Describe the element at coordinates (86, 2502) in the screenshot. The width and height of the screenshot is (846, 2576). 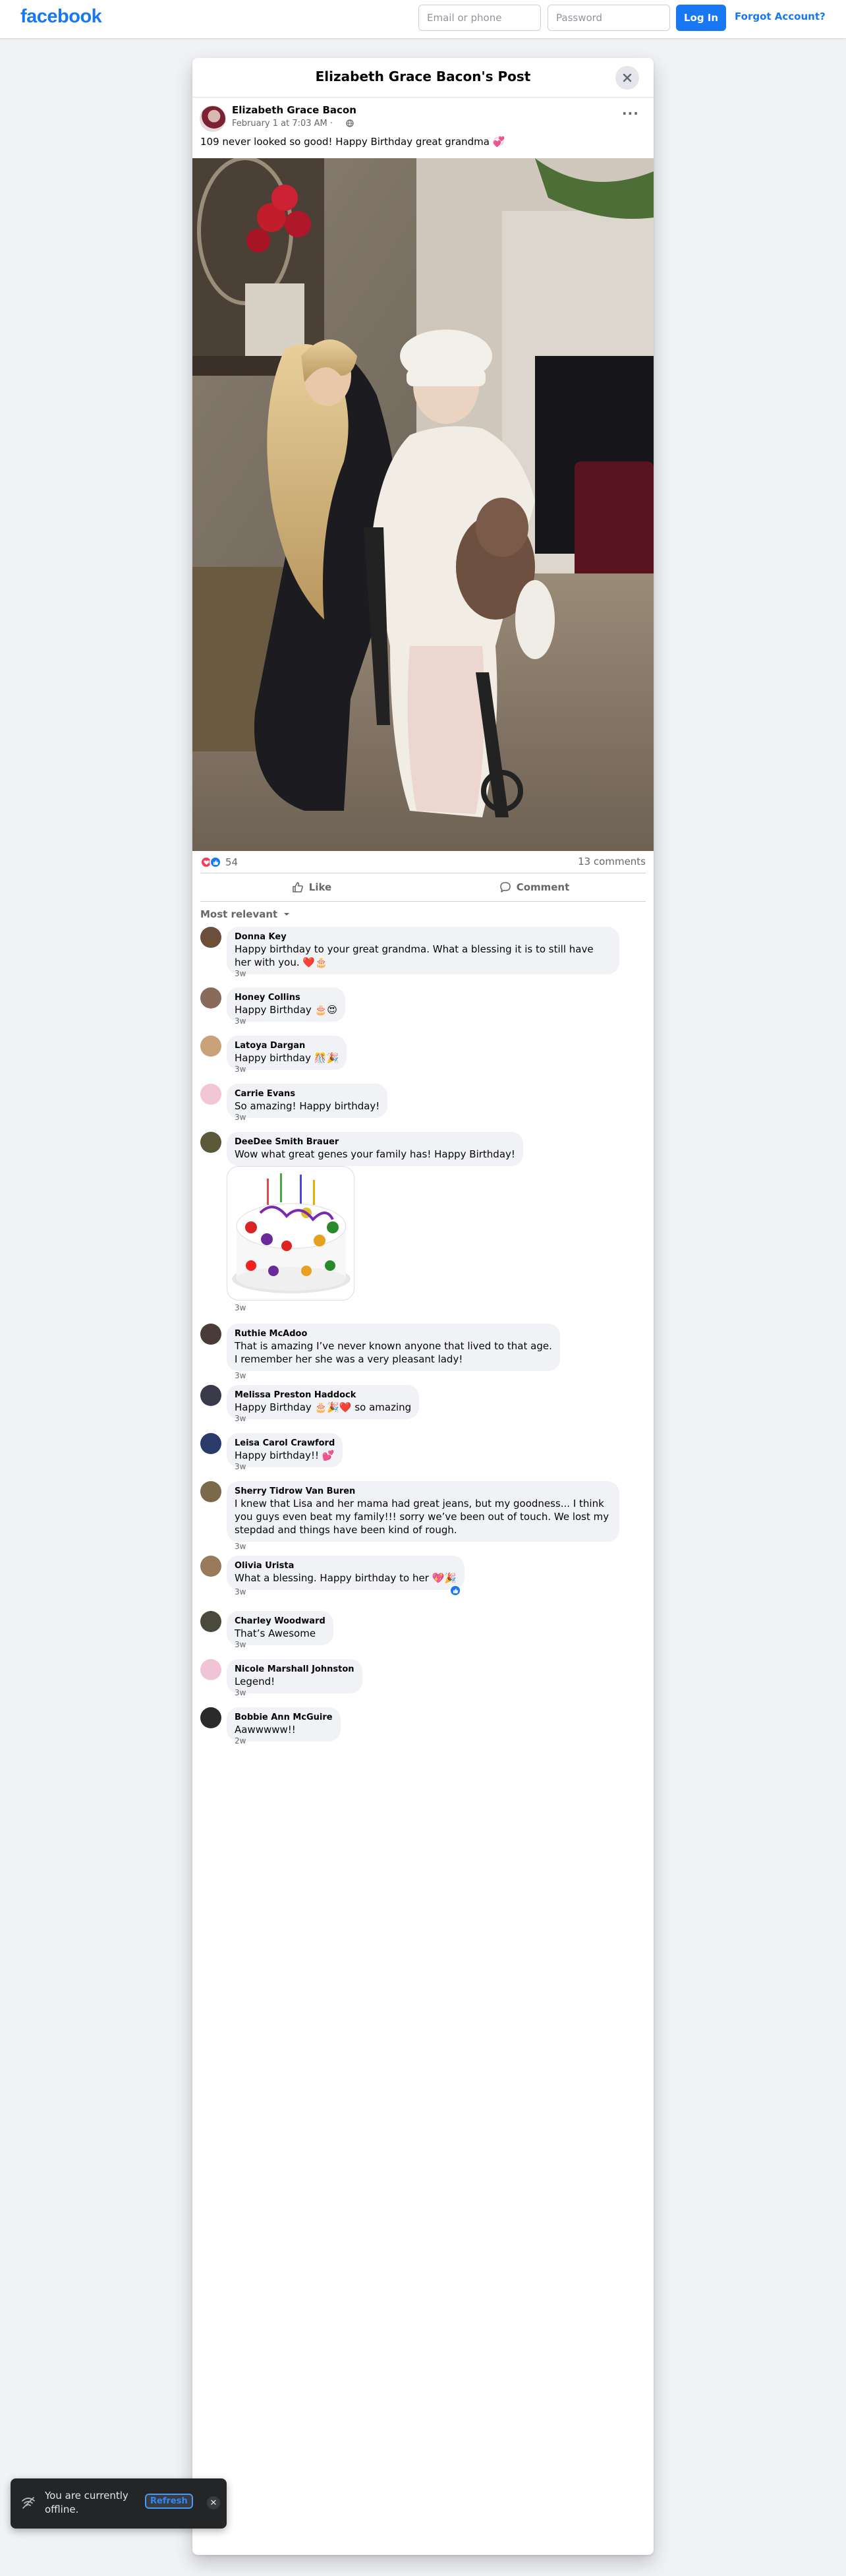
I see `offline-message: You are currently offline.` at that location.